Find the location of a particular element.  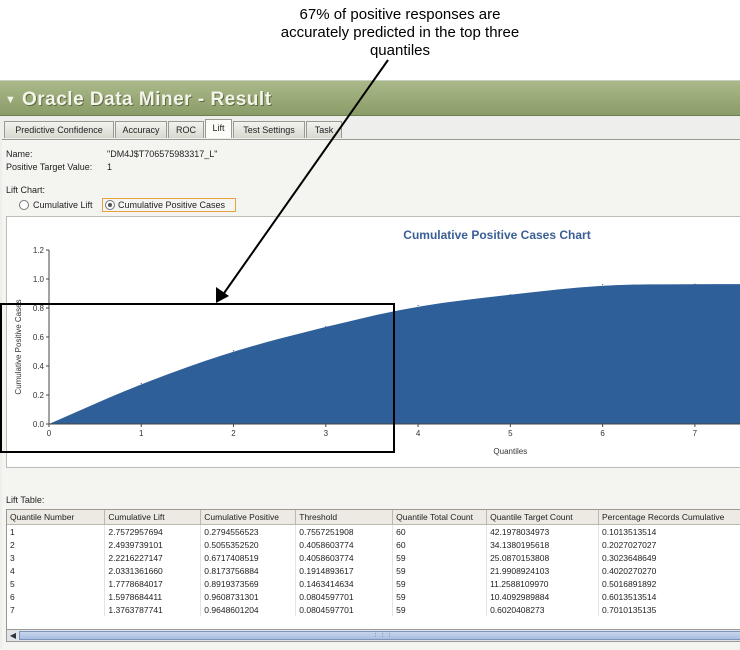

table-cell: 0.9648601204 is located at coordinates (248, 609).